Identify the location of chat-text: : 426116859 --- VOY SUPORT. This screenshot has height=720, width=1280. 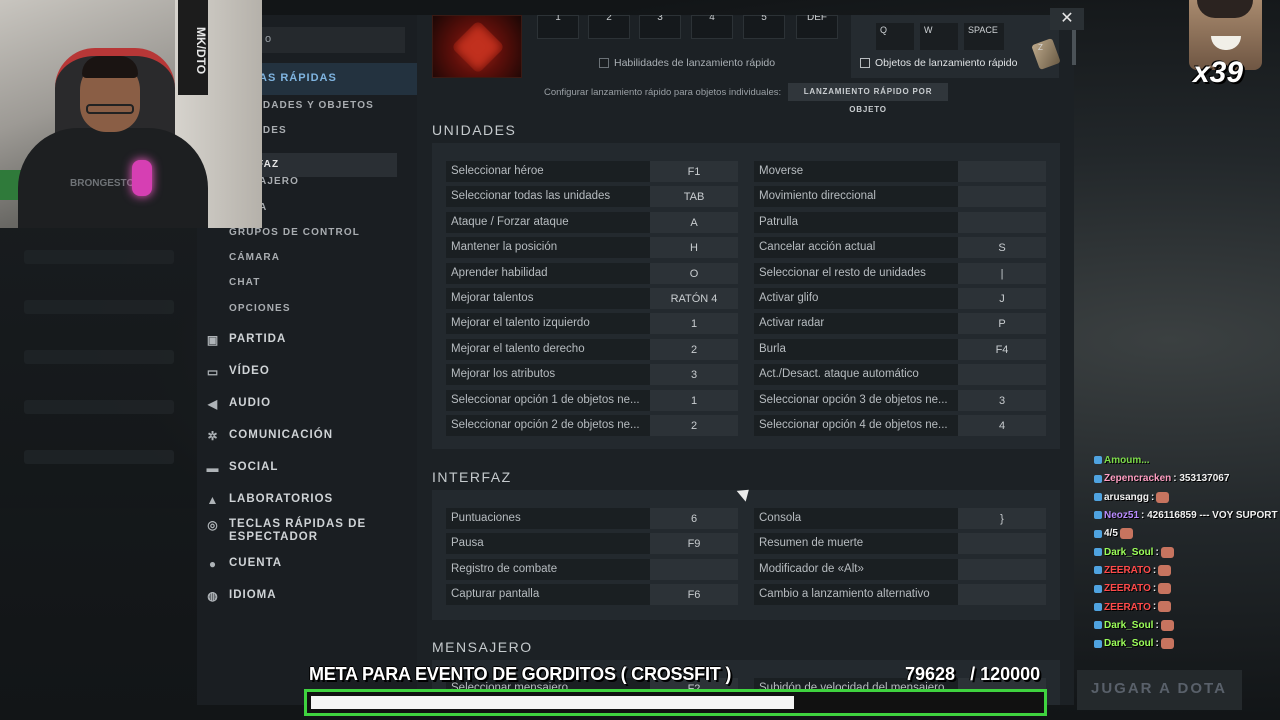
(1209, 515).